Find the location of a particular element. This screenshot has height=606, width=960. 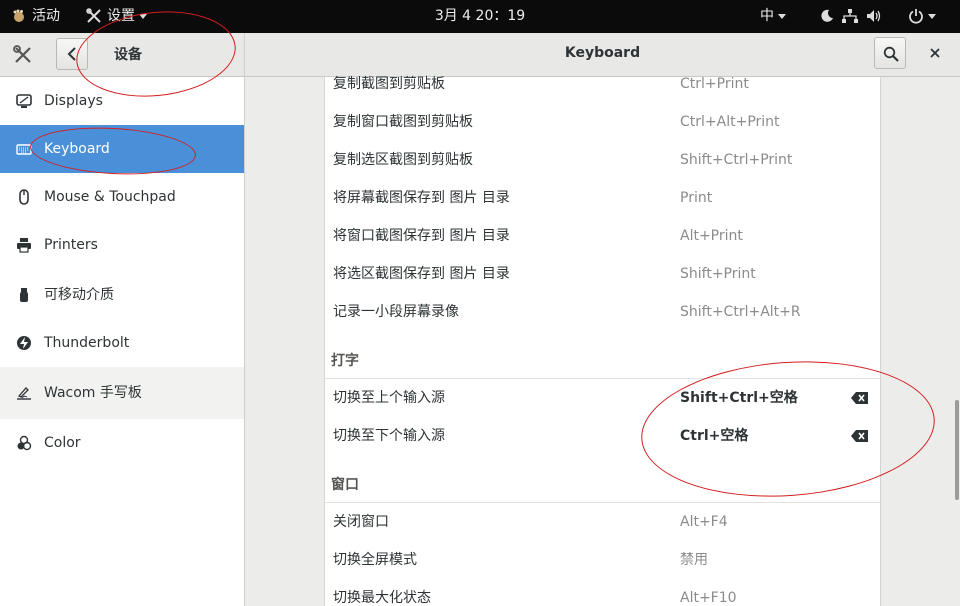

usb-icon is located at coordinates (24, 295).